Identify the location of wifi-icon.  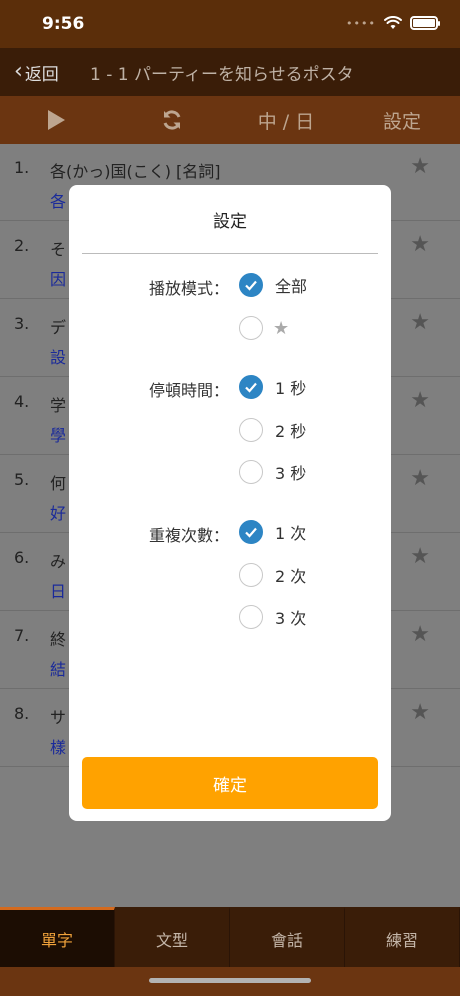
(393, 22).